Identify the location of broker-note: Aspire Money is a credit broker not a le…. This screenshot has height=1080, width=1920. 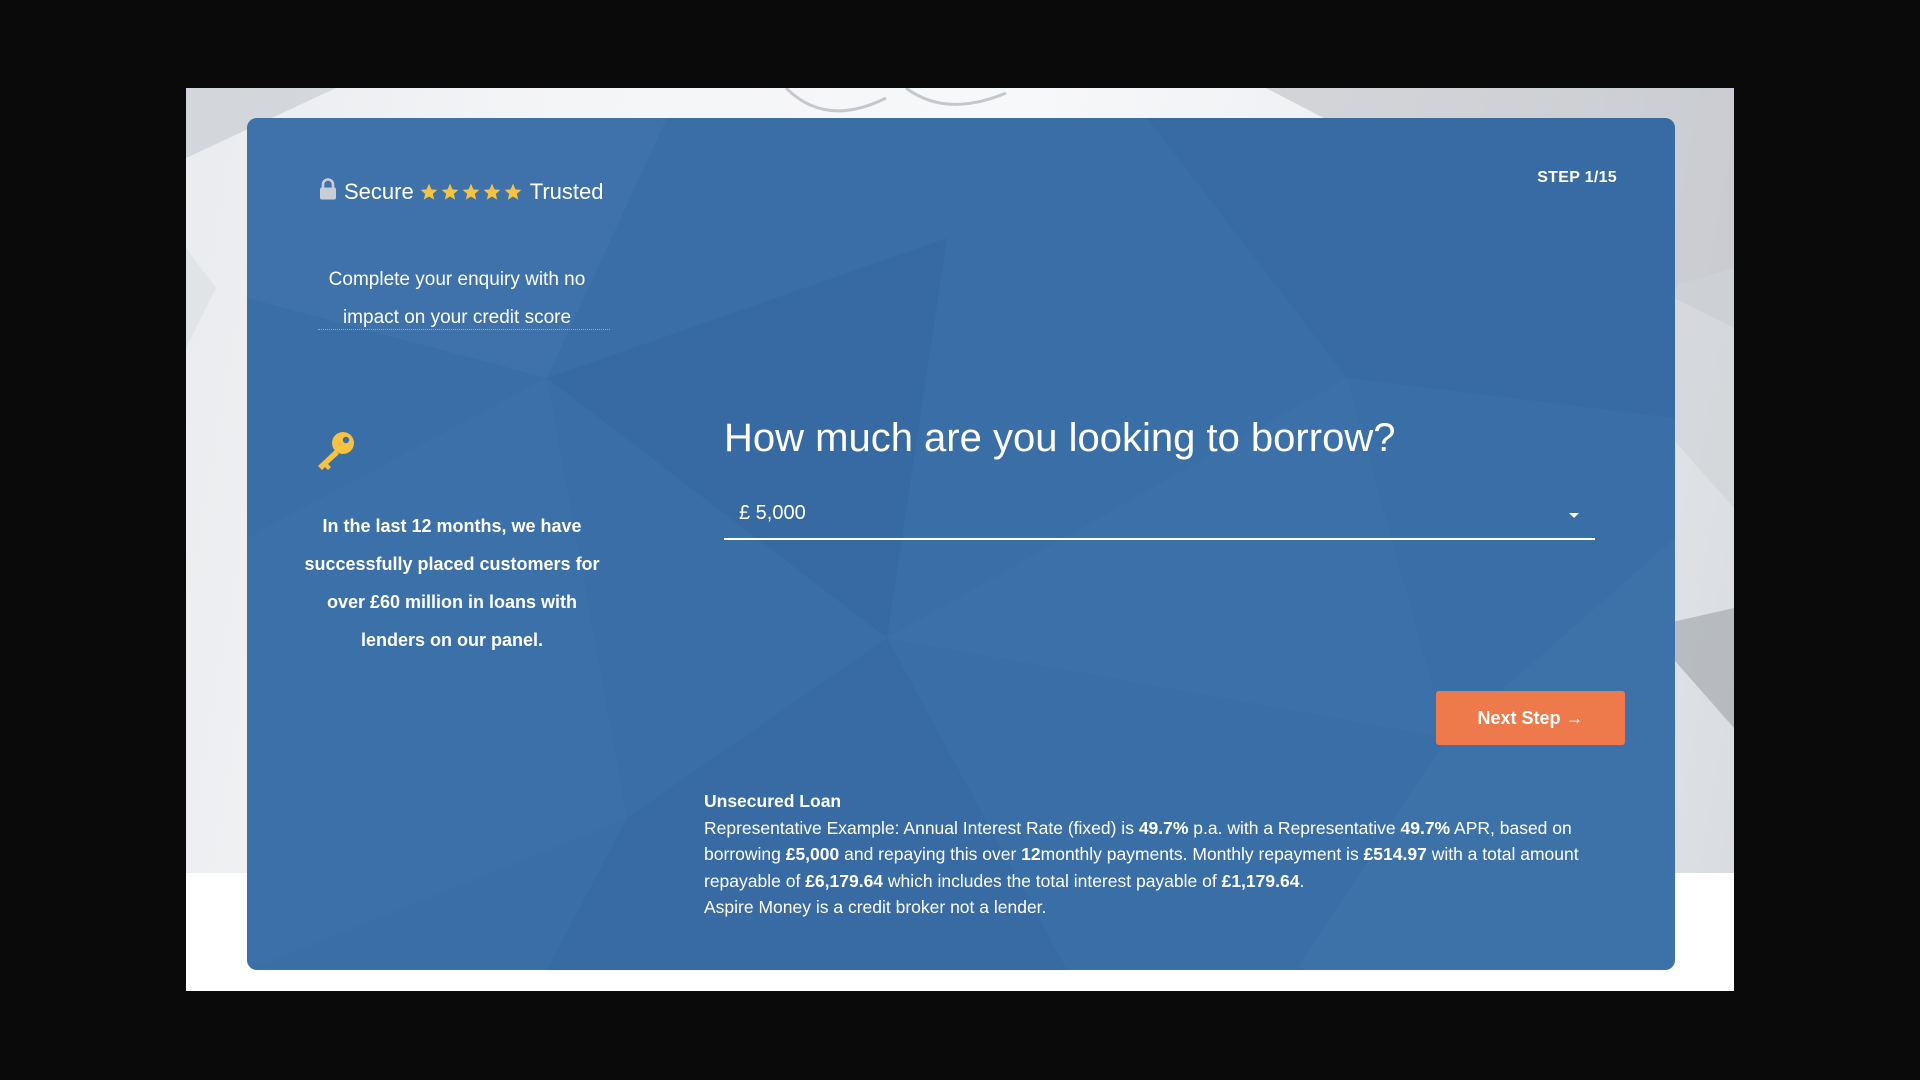
(875, 907).